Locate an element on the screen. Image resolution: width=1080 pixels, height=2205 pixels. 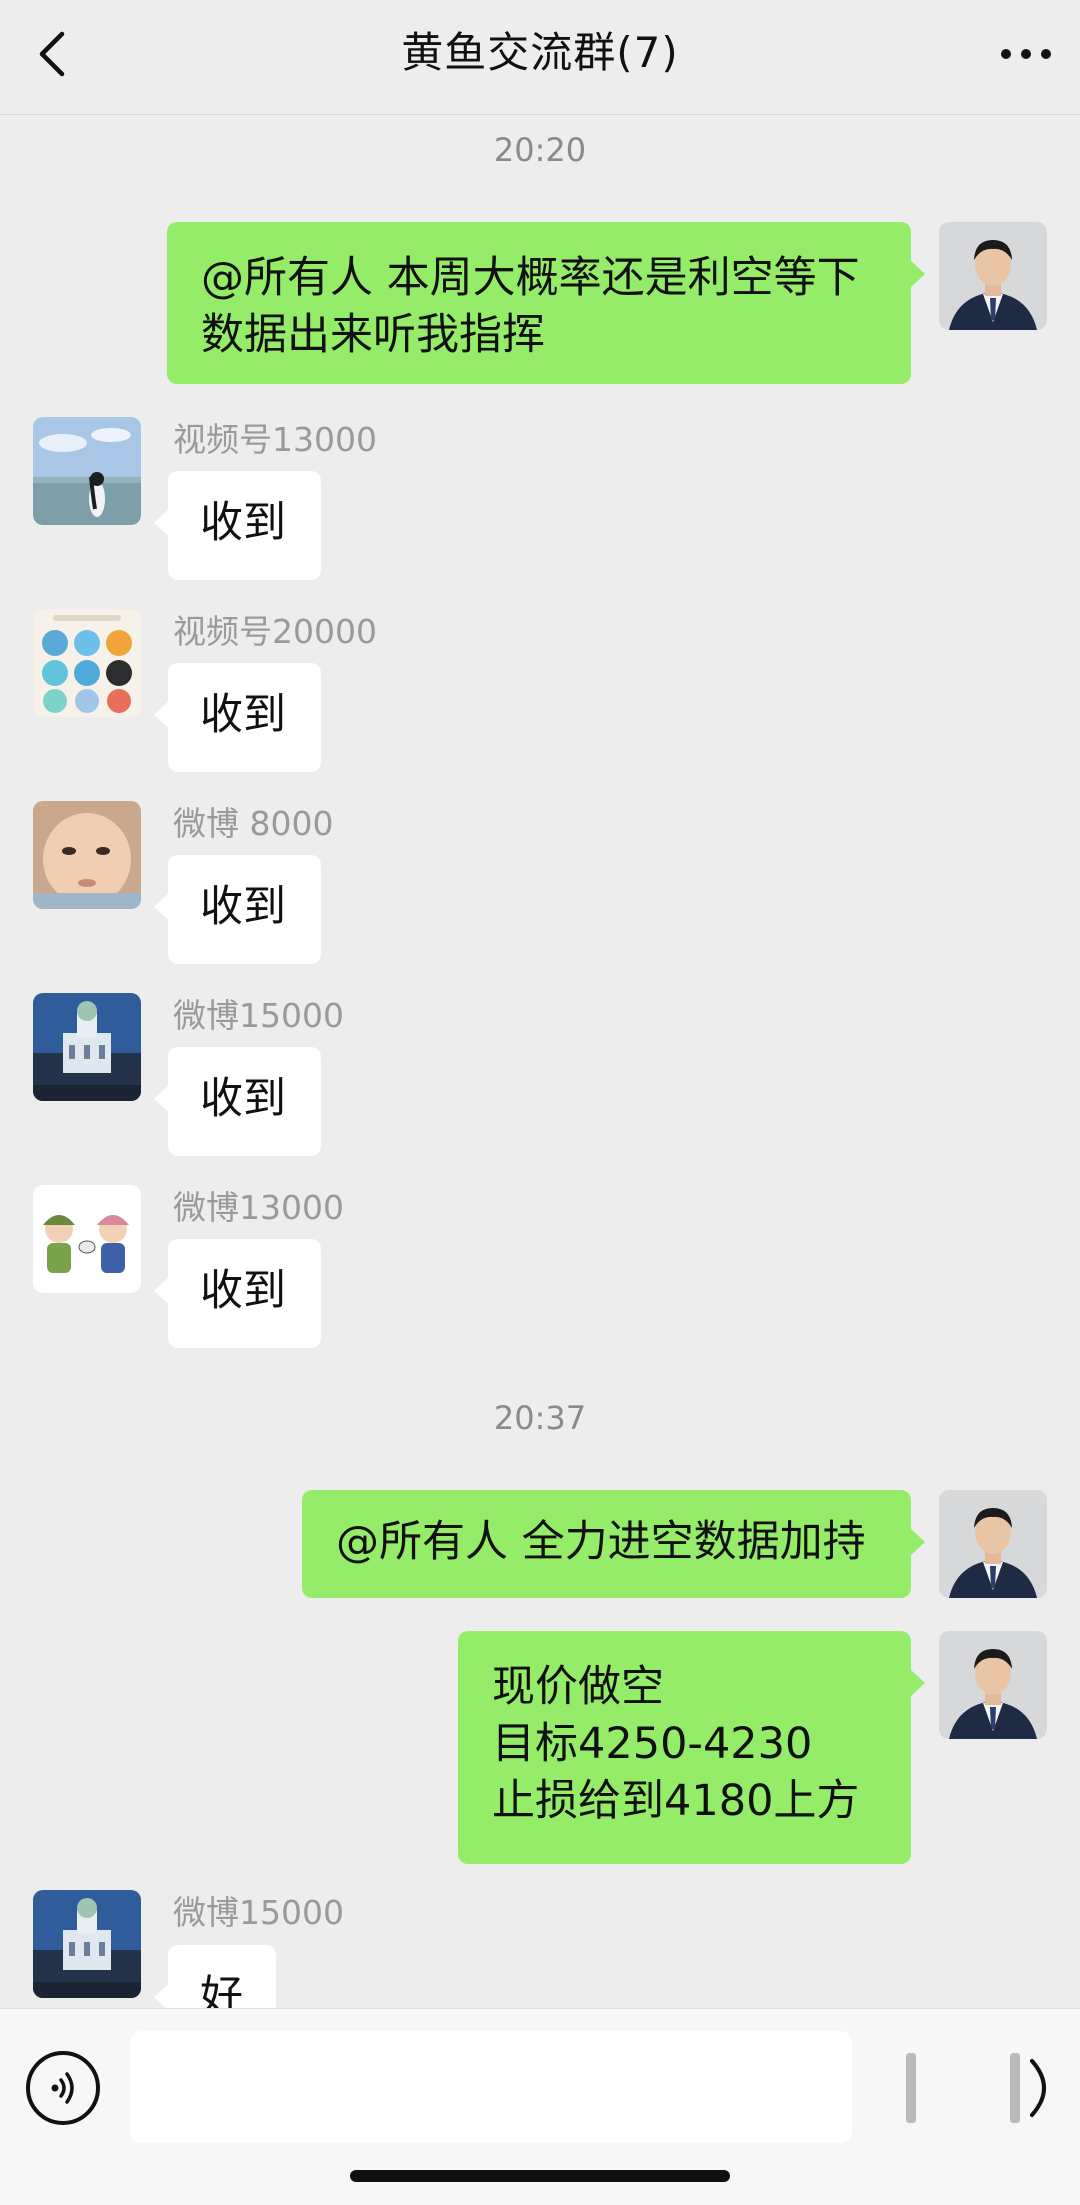
add-button is located at coordinates (1036, 2088).